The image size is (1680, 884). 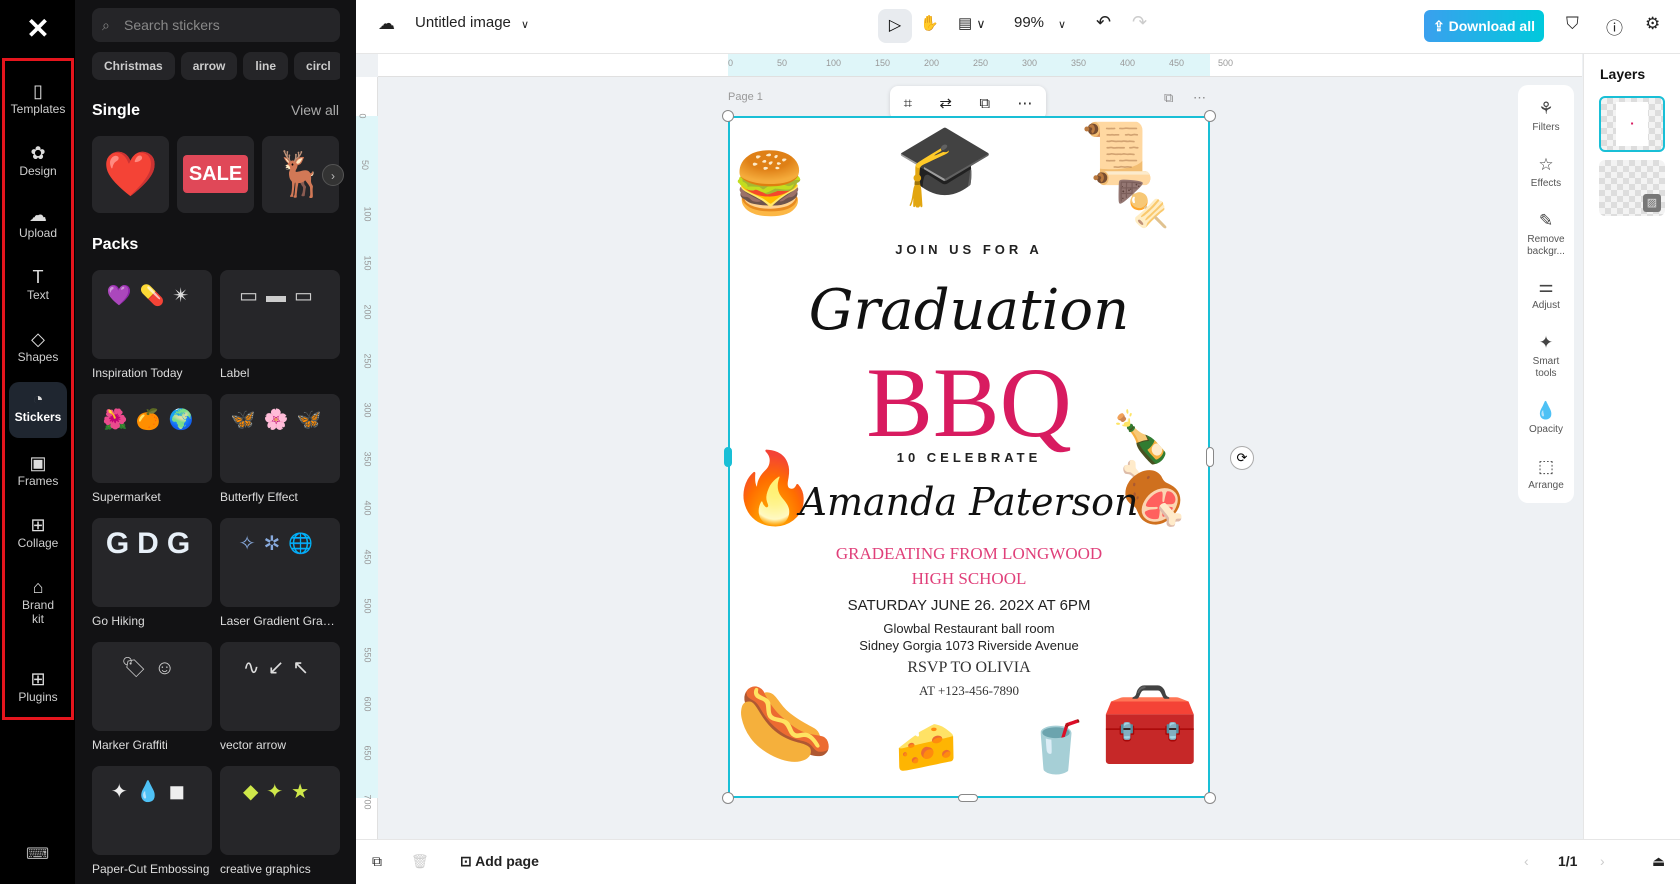 I want to click on remove-background-icon: ✎, so click(x=1546, y=220).